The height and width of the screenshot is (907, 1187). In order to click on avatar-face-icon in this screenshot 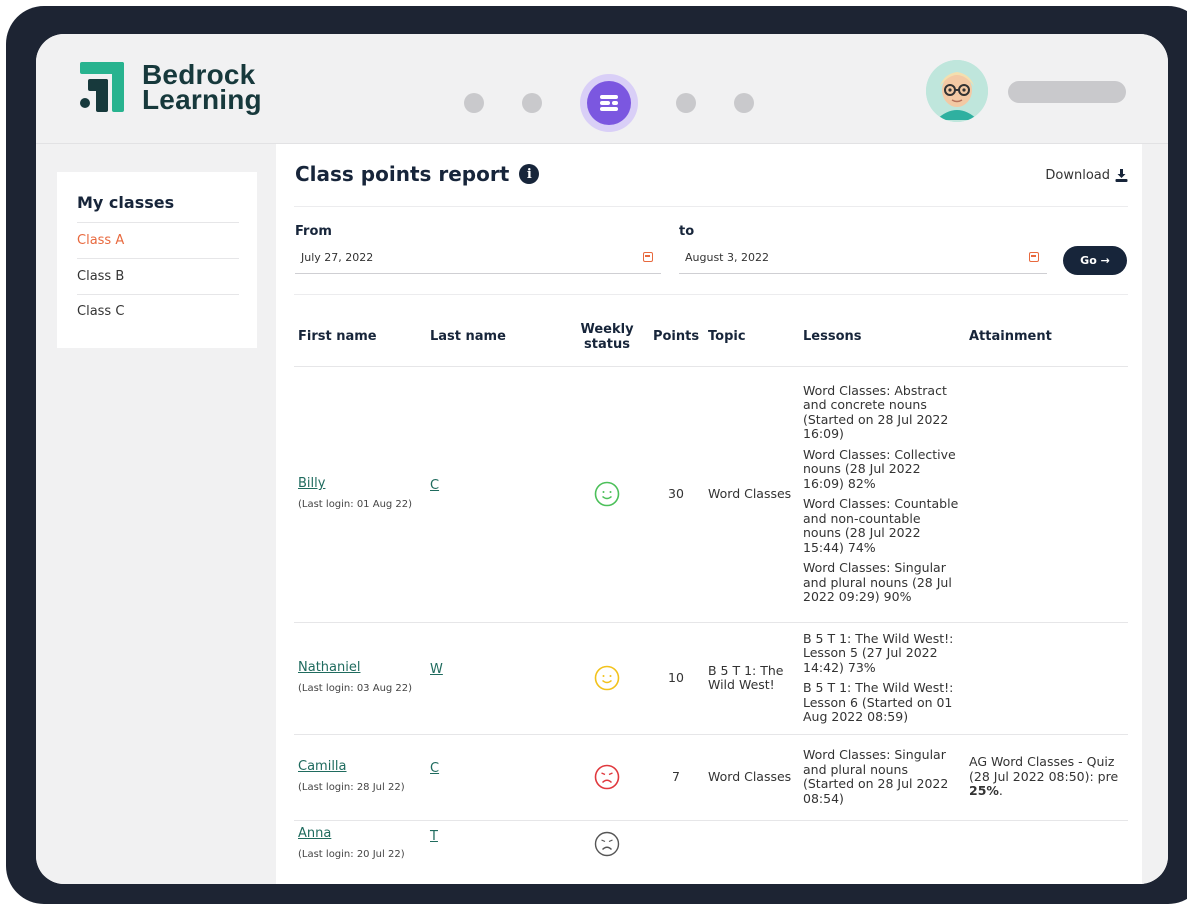, I will do `click(957, 91)`.